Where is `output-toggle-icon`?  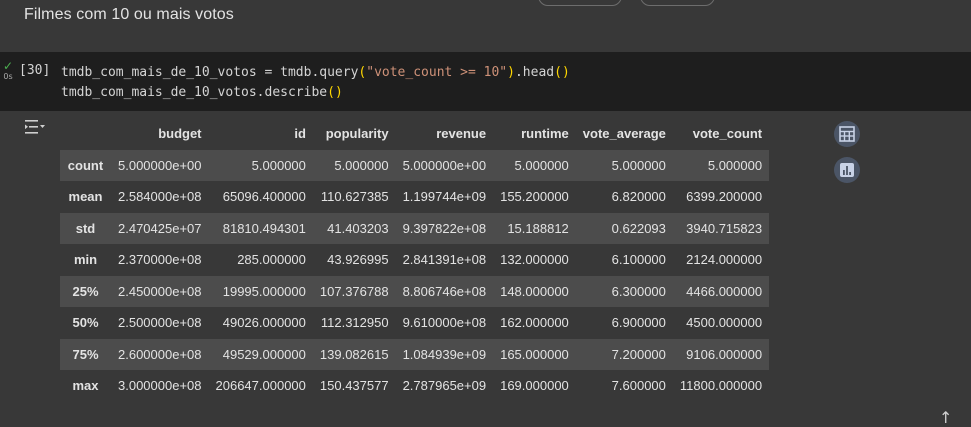 output-toggle-icon is located at coordinates (35, 127).